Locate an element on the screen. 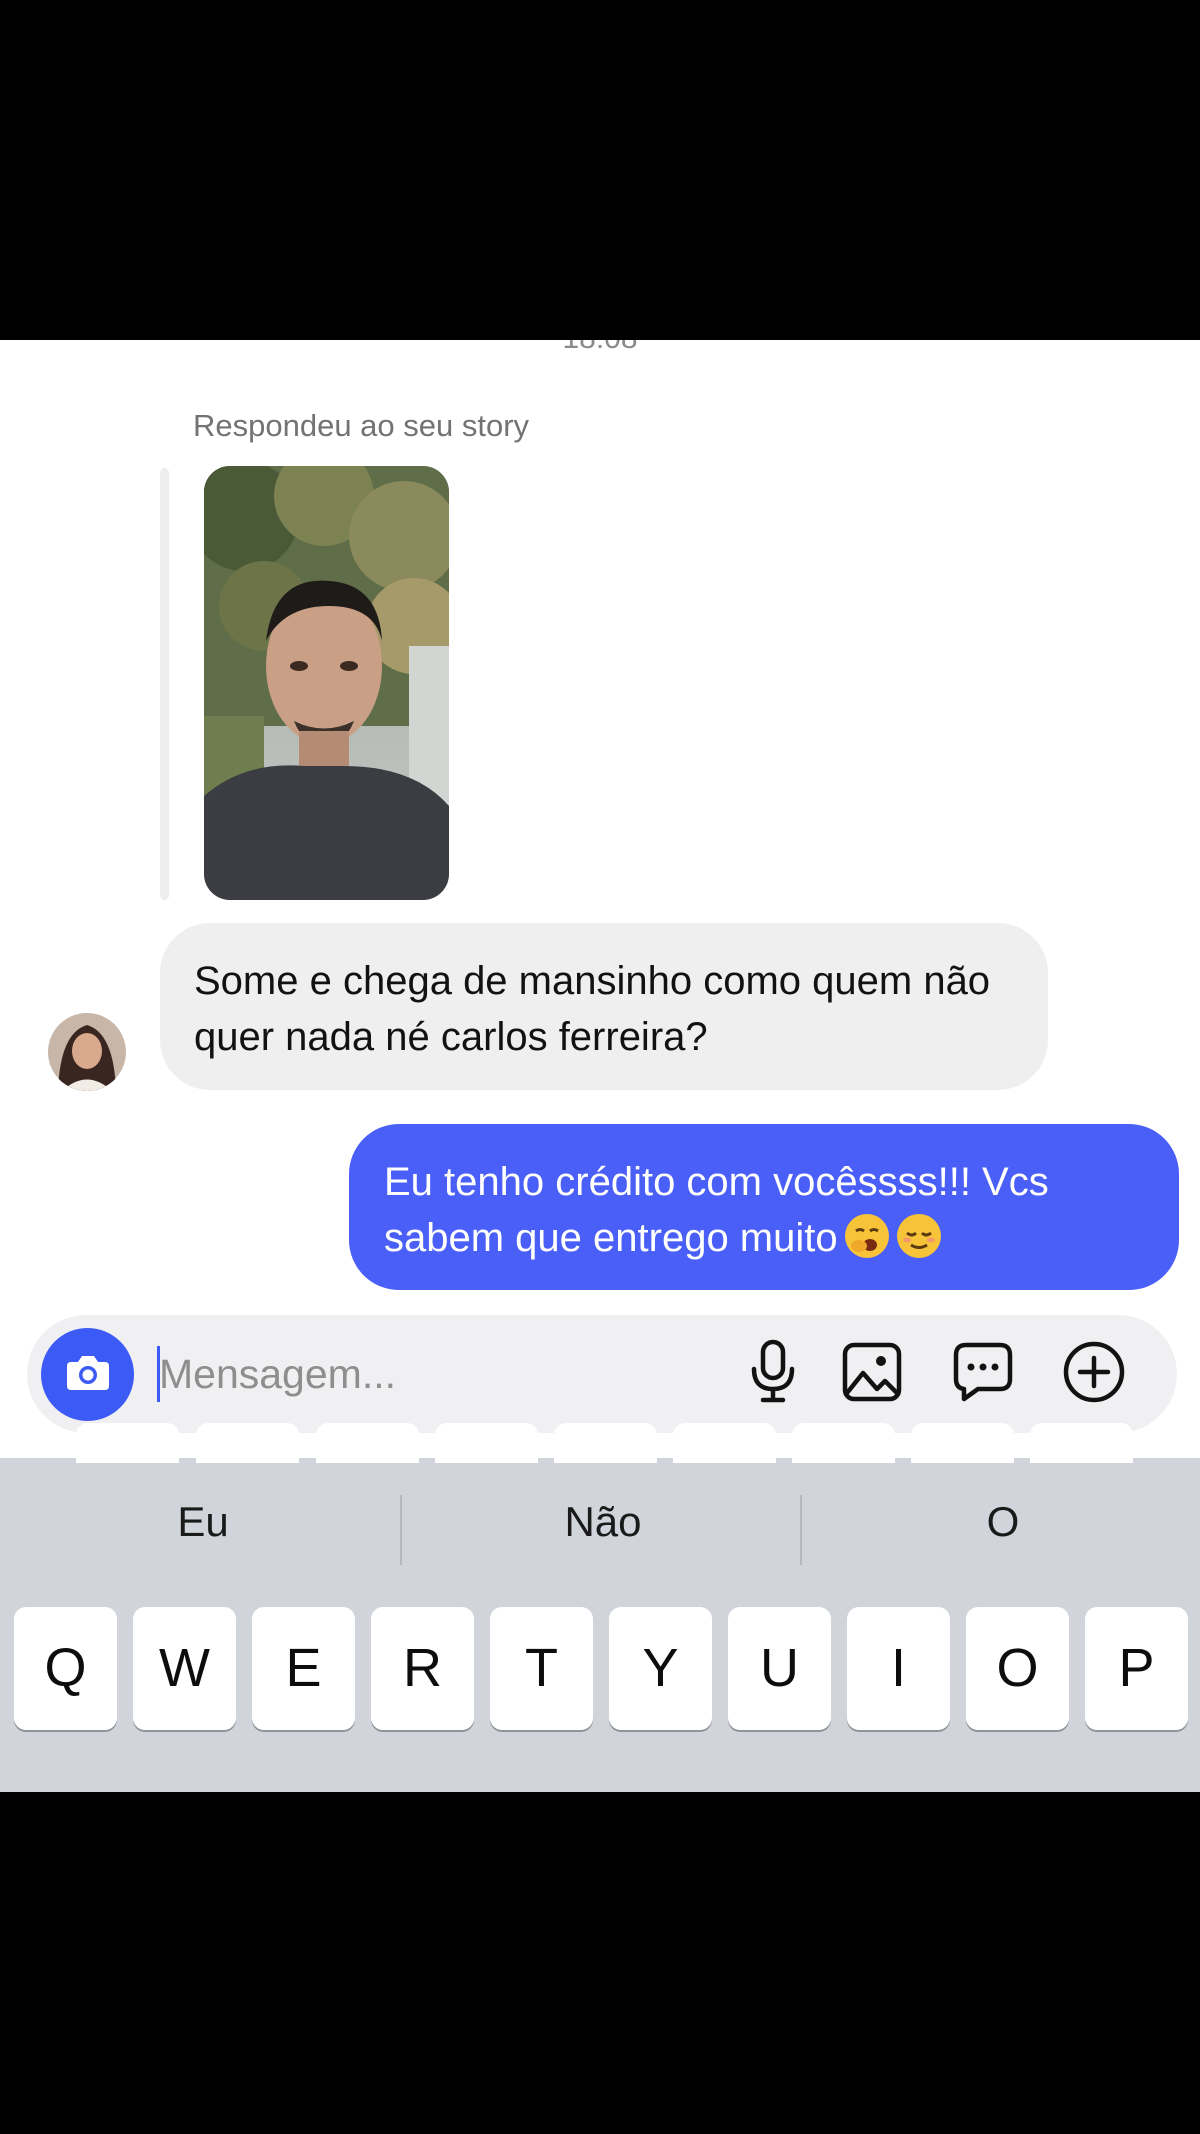 Image resolution: width=1200 pixels, height=2134 pixels. sticker-icon is located at coordinates (983, 1374).